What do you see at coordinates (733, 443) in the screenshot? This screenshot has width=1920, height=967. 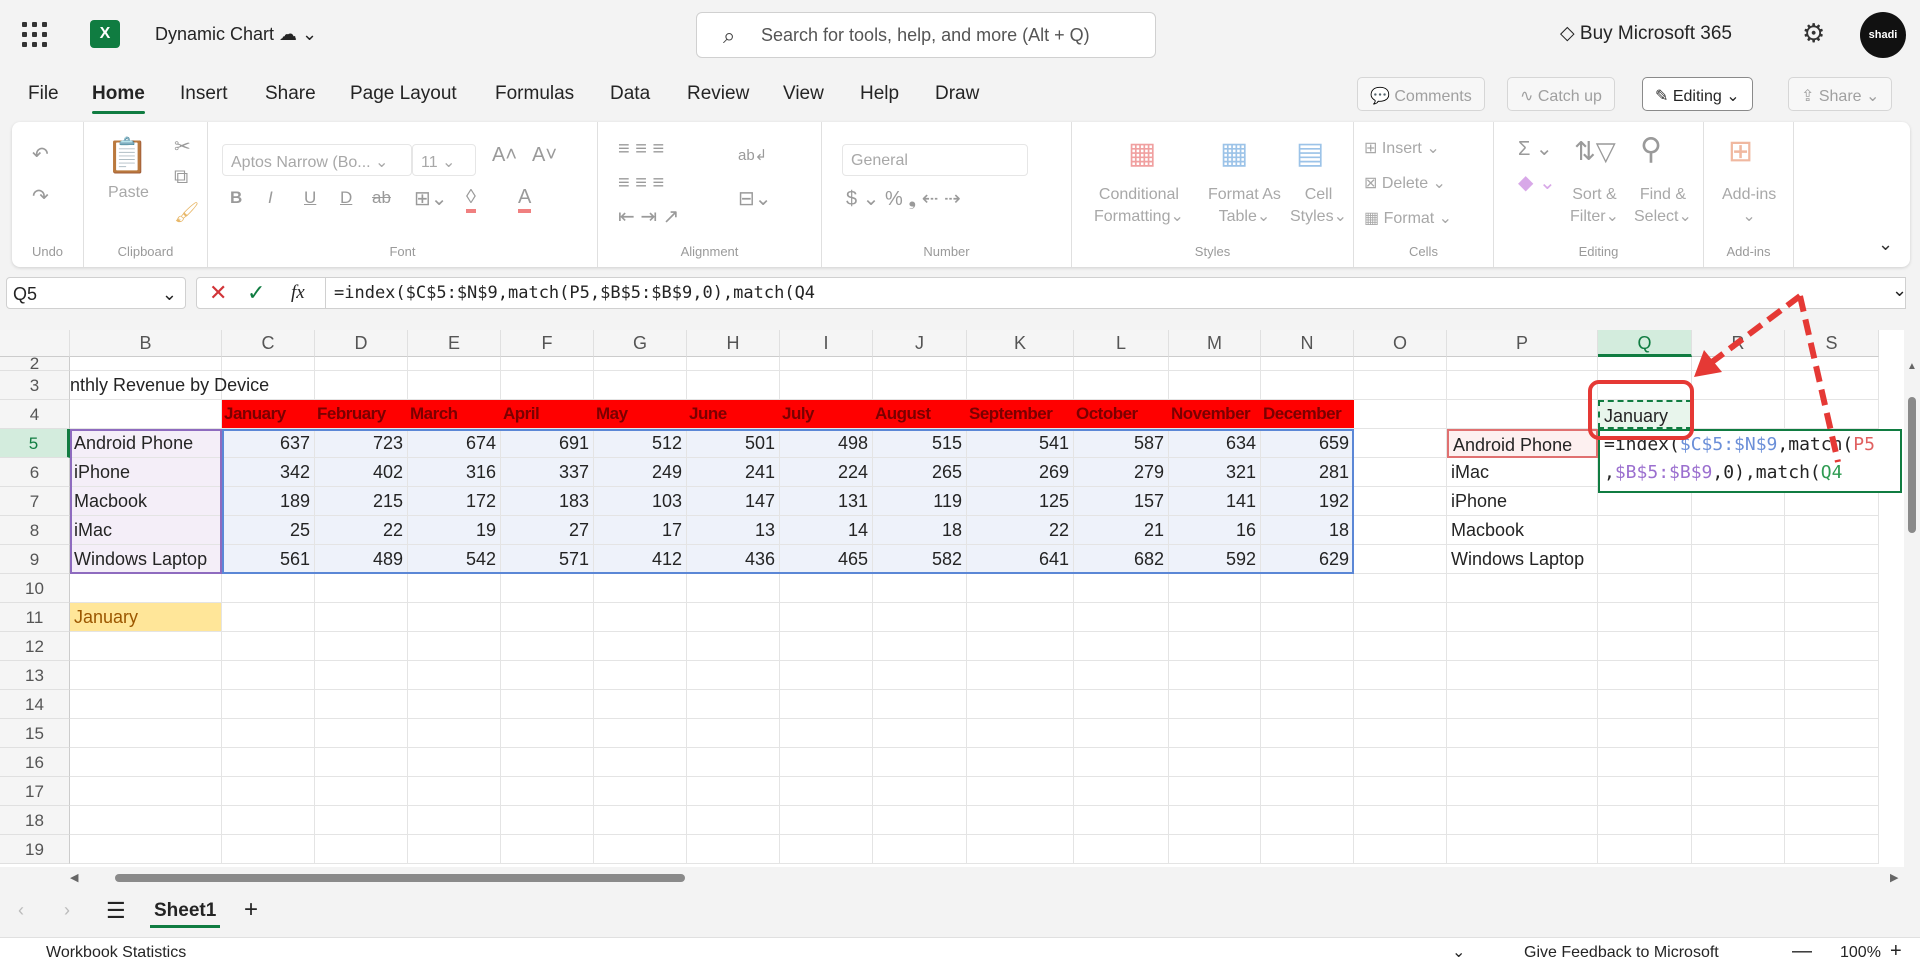 I see `value-cell: 501` at bounding box center [733, 443].